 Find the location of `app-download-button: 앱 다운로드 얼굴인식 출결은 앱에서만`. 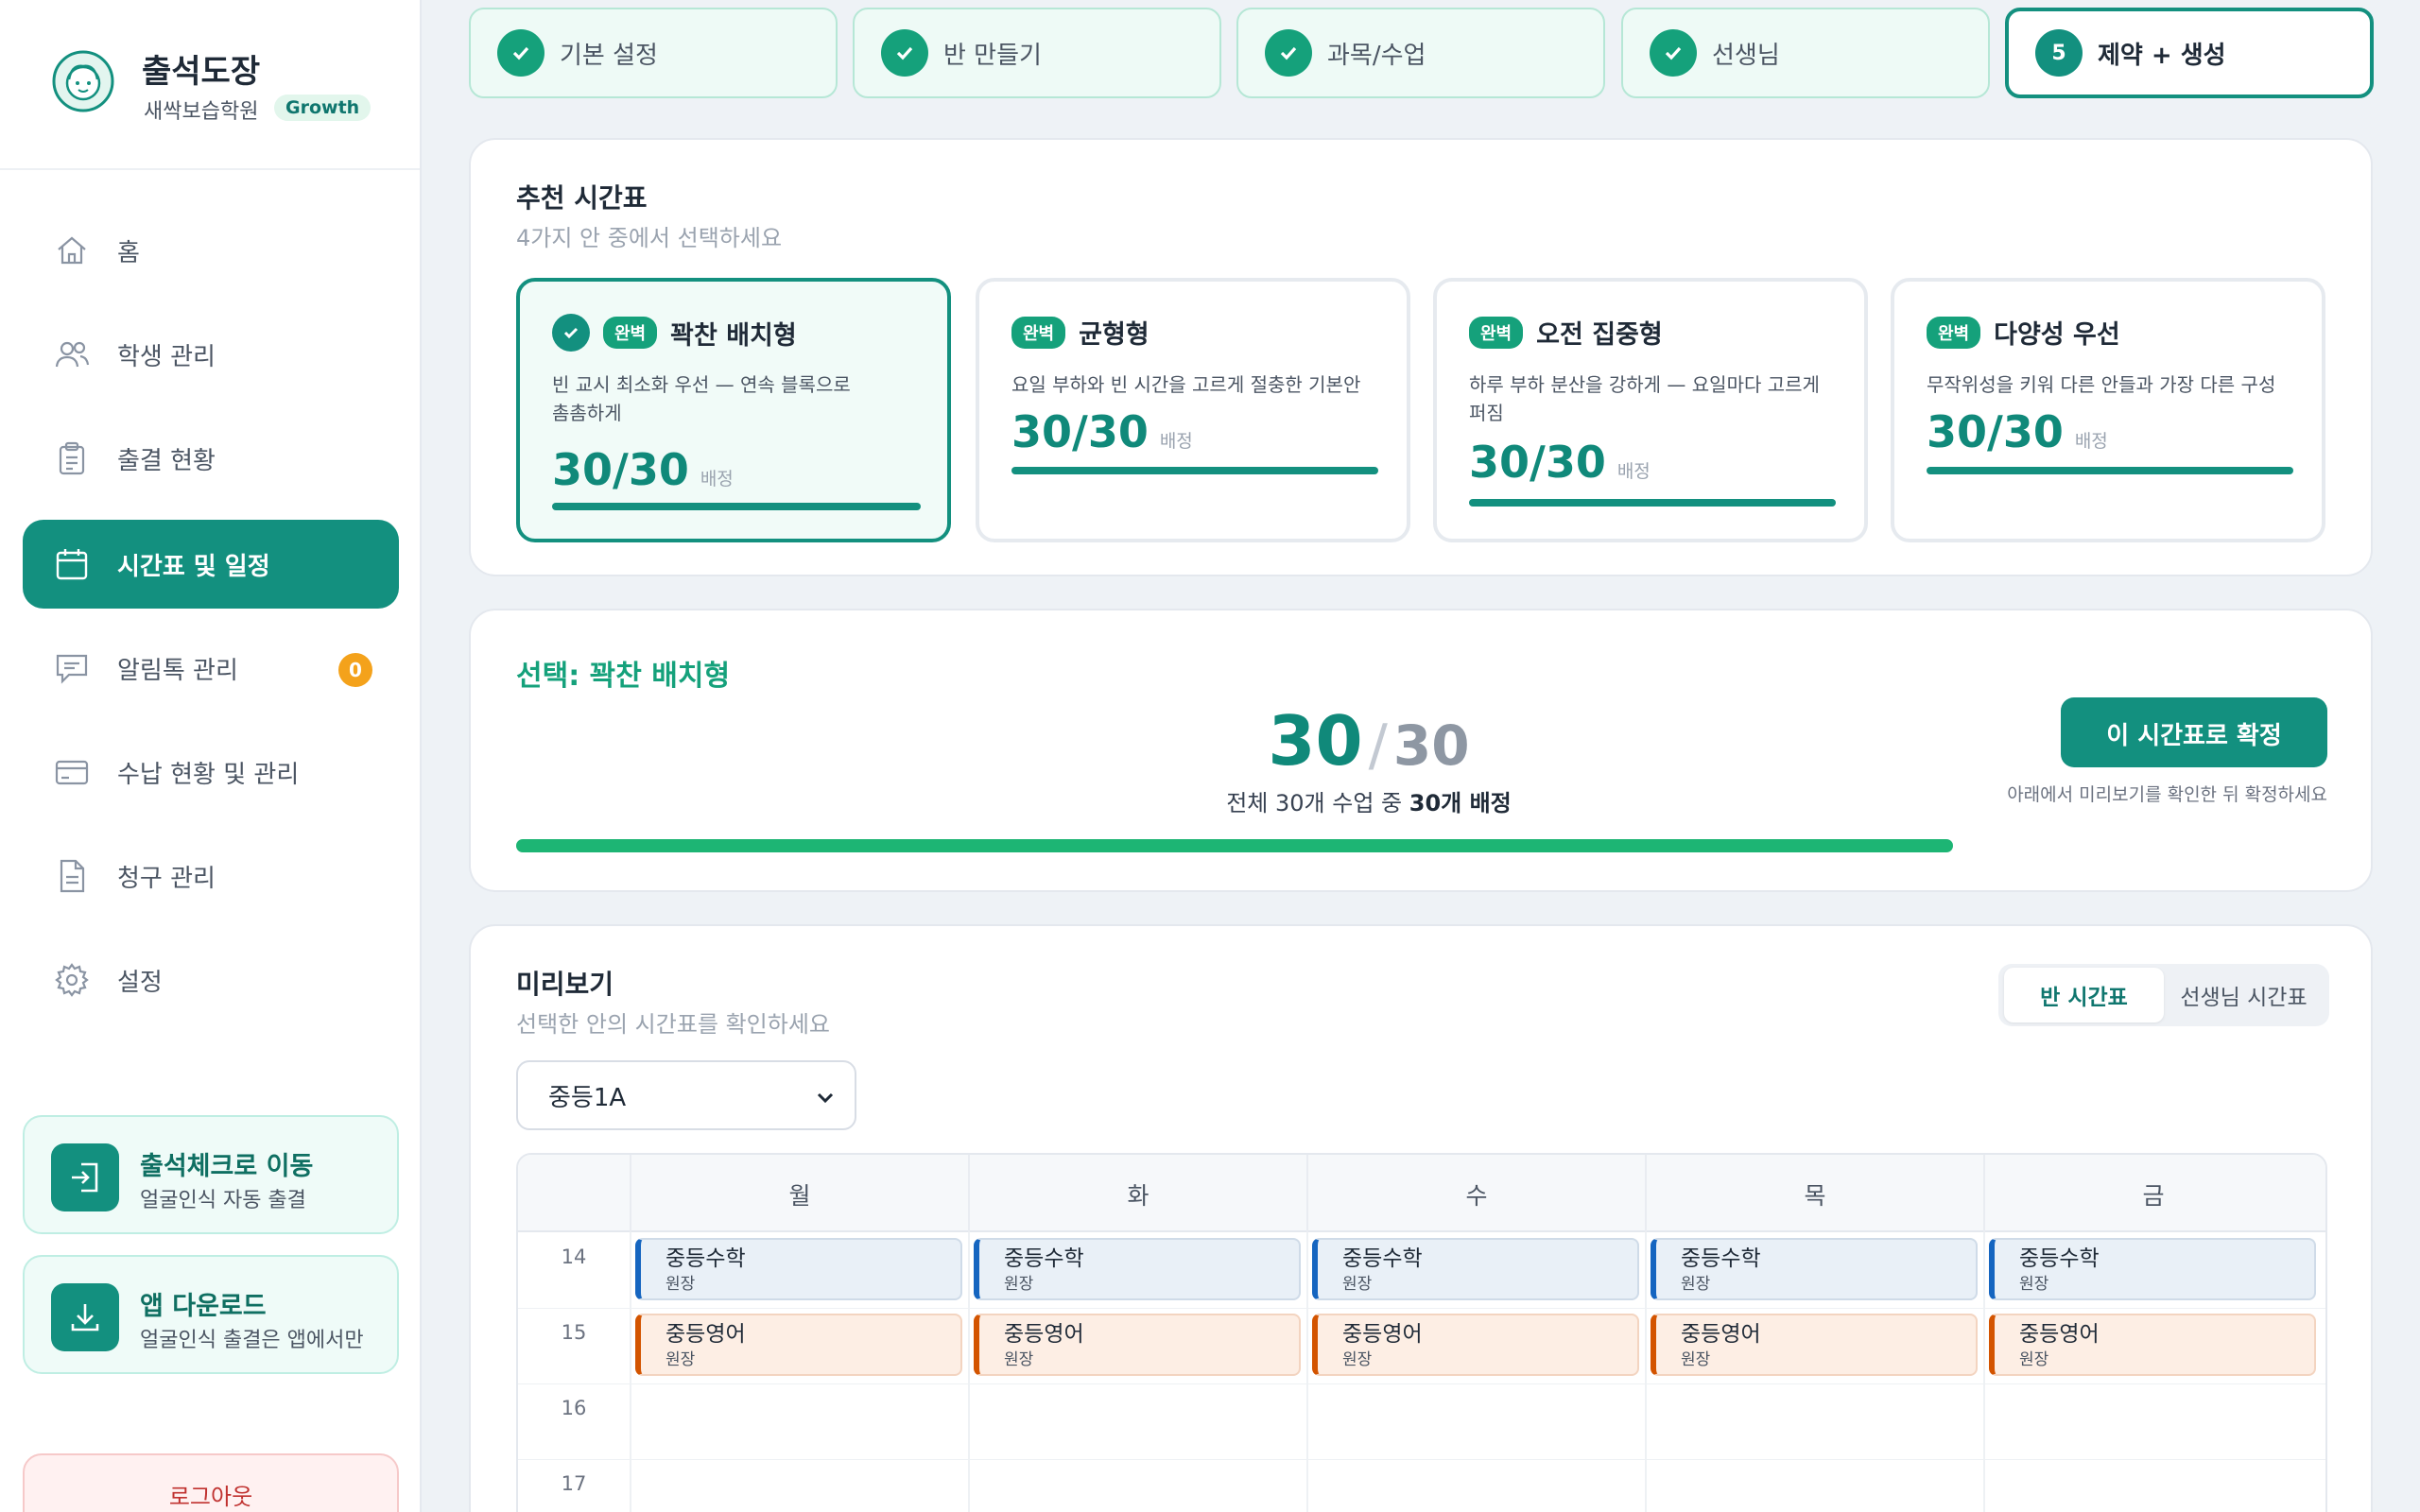

app-download-button: 앱 다운로드 얼굴인식 출결은 앱에서만 is located at coordinates (211, 1314).